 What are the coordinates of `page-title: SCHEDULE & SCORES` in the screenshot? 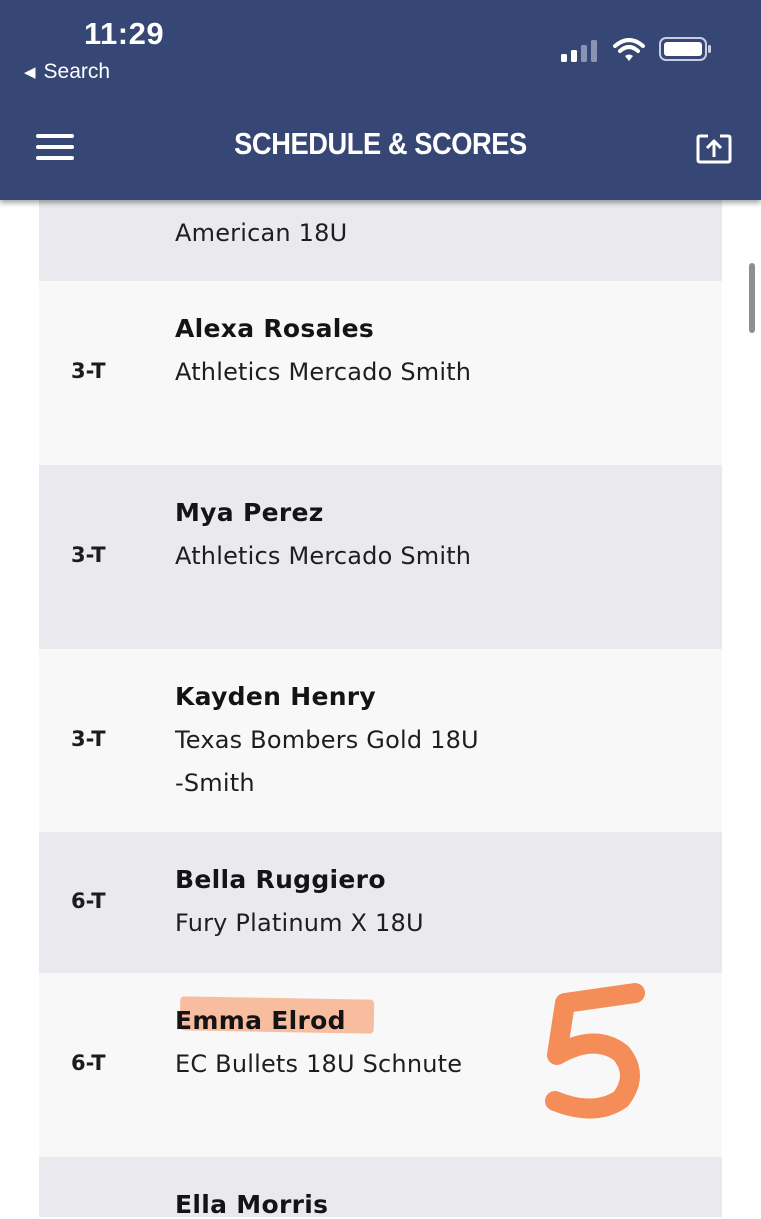 It's located at (380, 143).